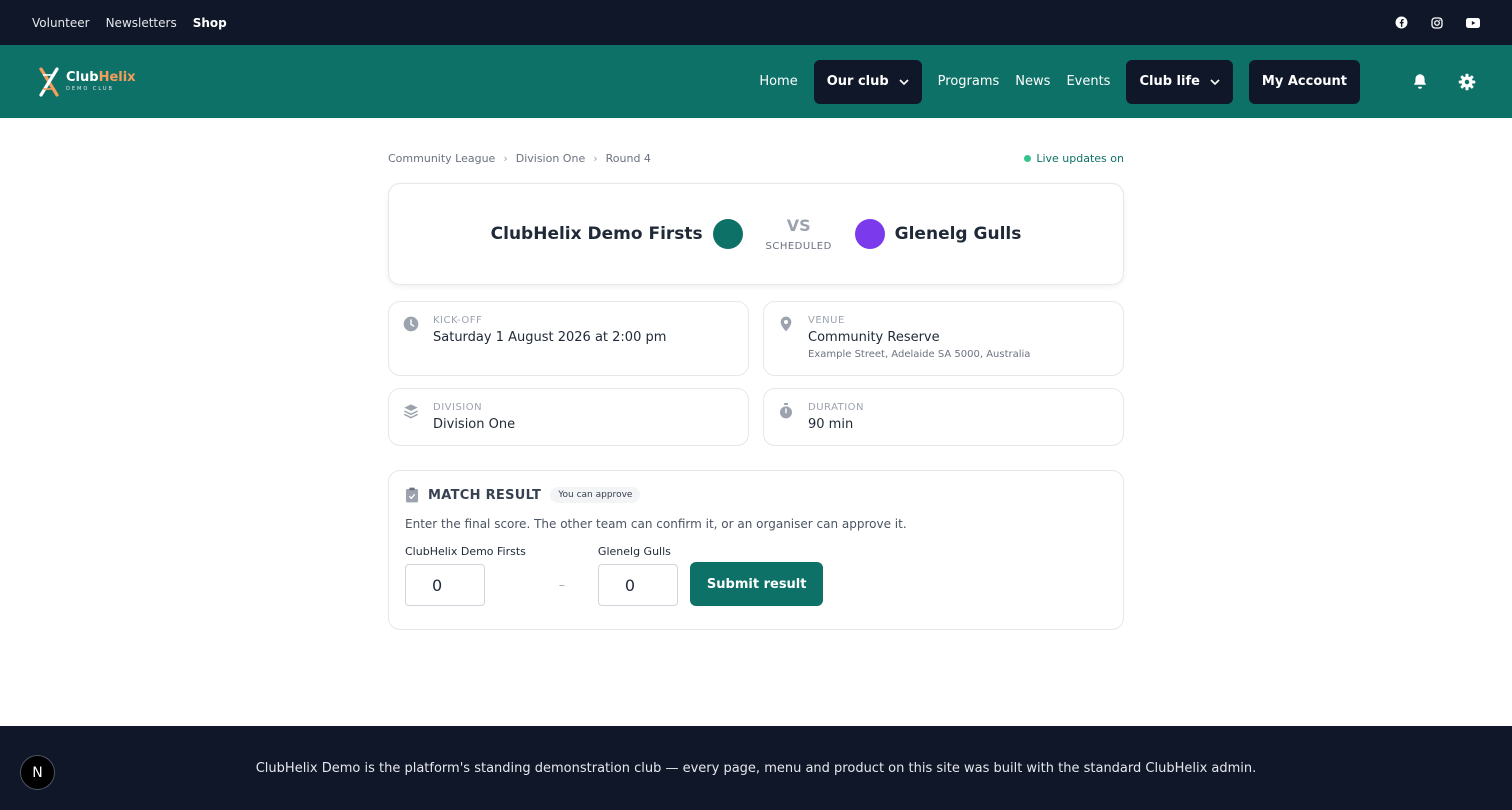  What do you see at coordinates (1473, 23) in the screenshot?
I see `youtube-icon` at bounding box center [1473, 23].